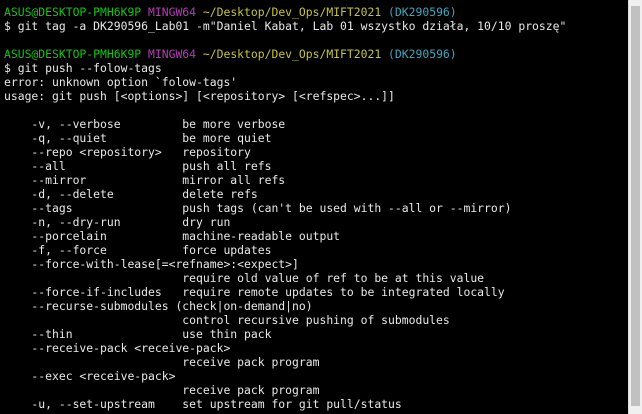 The image size is (642, 414). I want to click on terminal-line: --receive-pack <receive-pack>, so click(316, 348).